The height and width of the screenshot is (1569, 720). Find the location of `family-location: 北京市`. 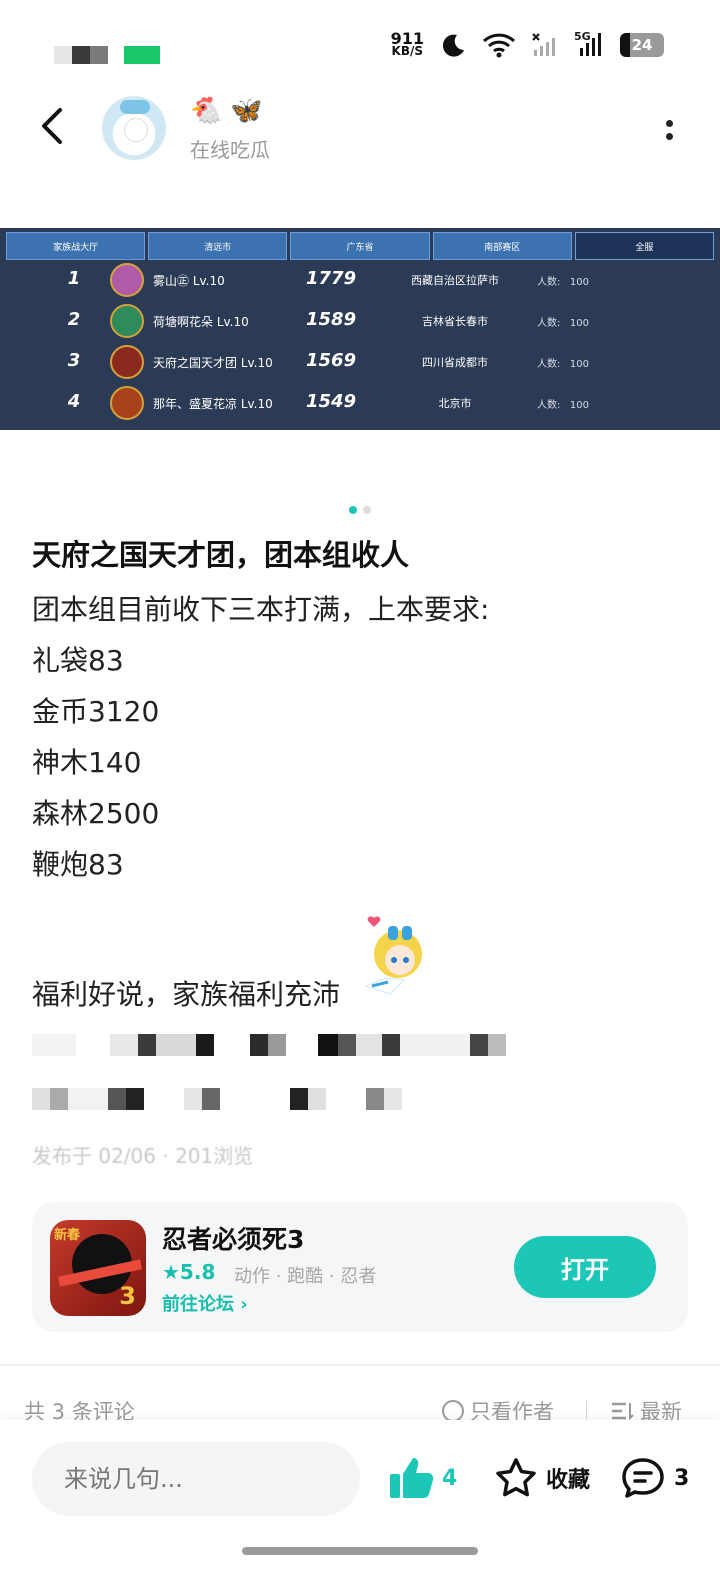

family-location: 北京市 is located at coordinates (455, 403).